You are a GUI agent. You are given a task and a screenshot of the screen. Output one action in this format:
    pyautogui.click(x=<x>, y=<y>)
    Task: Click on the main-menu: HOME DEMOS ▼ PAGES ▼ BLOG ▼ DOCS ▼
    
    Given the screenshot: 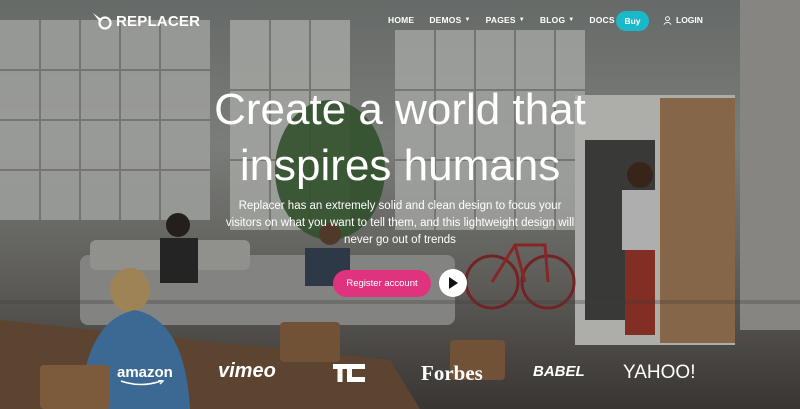 What is the action you would take?
    pyautogui.click(x=513, y=20)
    